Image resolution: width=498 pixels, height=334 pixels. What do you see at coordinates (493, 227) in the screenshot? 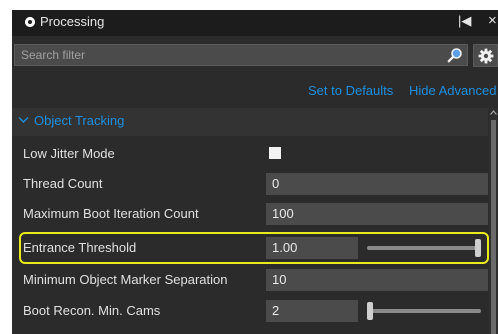
I see `scrollbar-thumb` at bounding box center [493, 227].